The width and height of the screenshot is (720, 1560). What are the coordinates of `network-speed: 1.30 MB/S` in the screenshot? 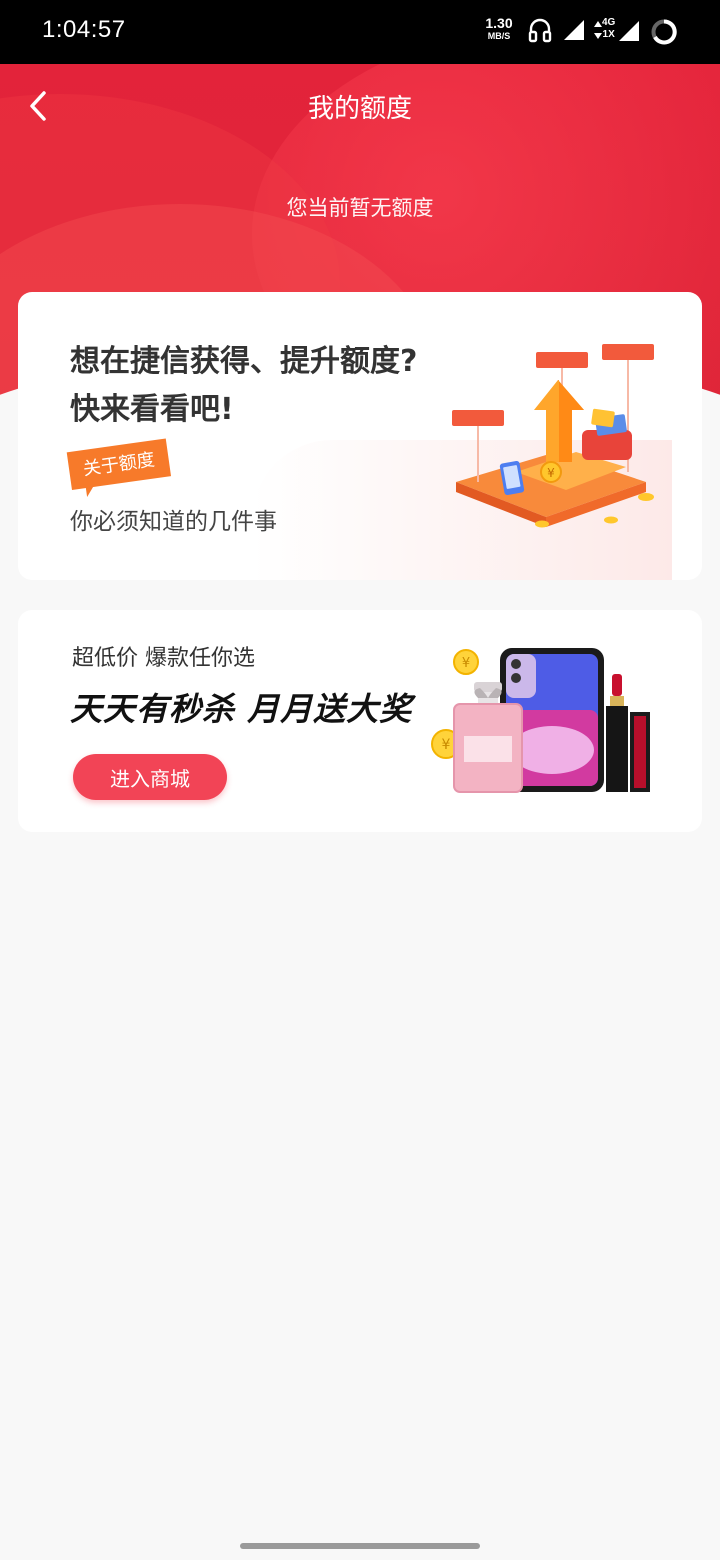 It's located at (499, 28).